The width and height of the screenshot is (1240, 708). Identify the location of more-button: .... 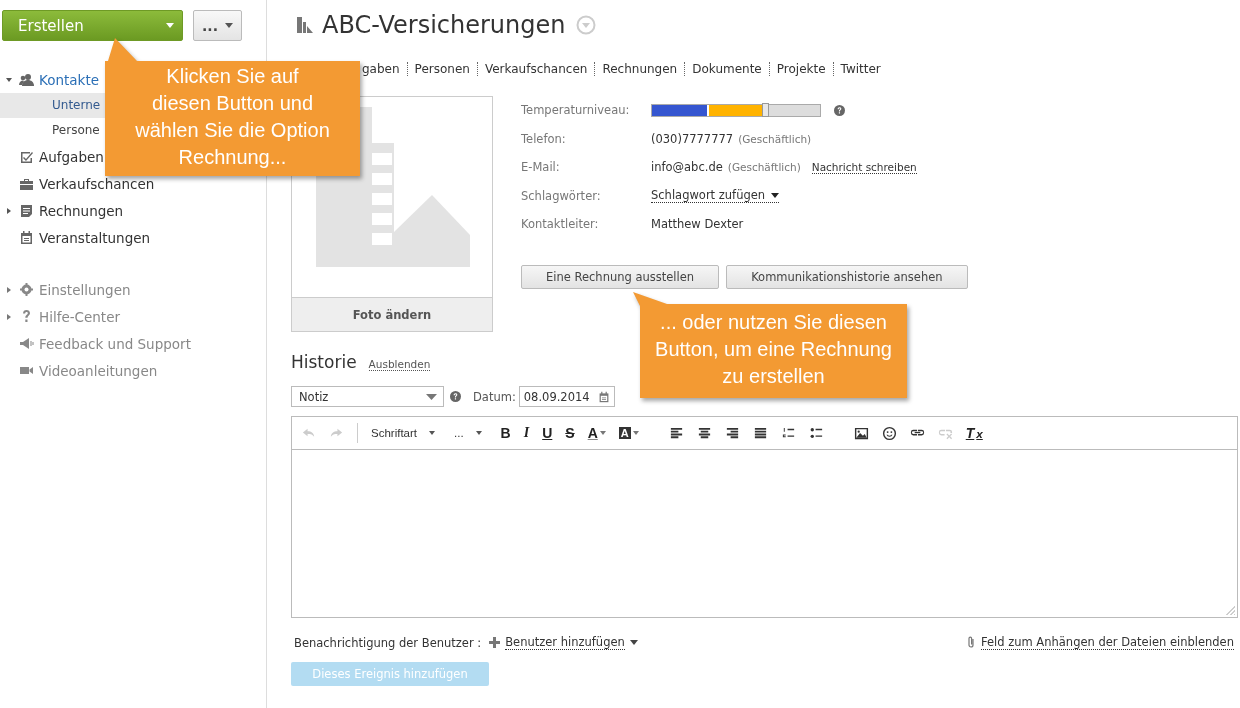
(217, 25).